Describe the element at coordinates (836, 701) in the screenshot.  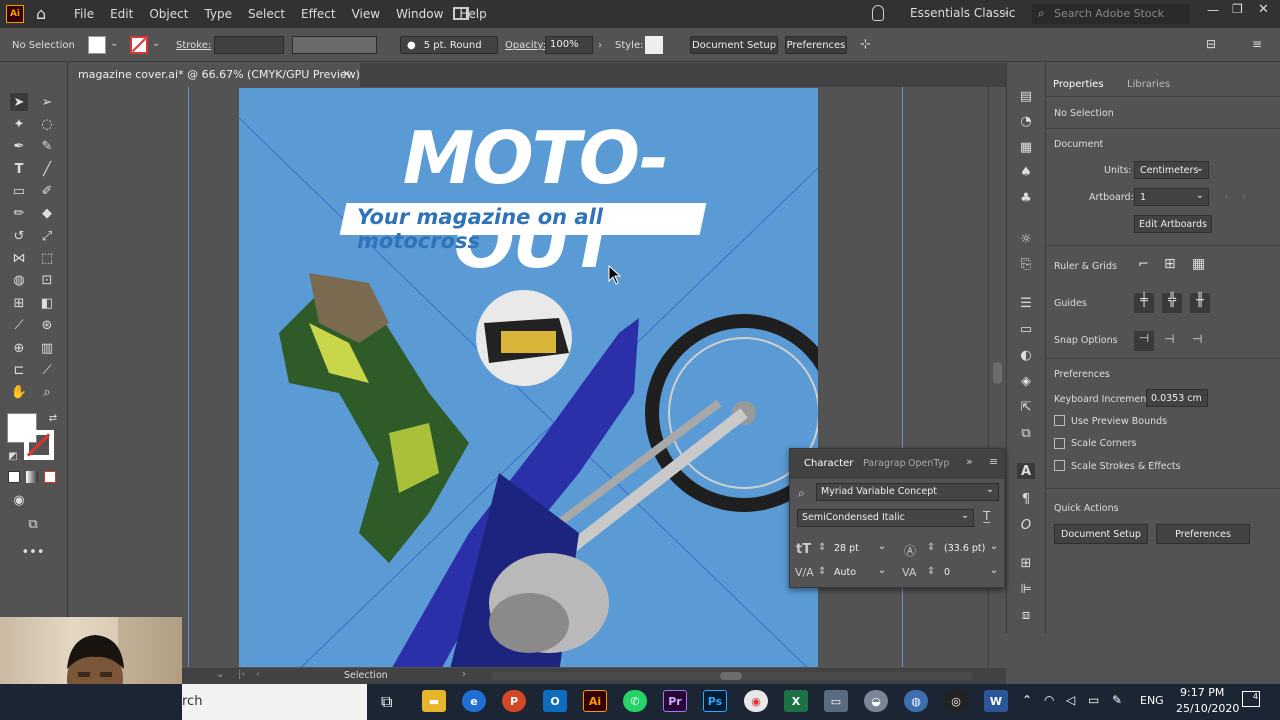
I see `media-app-icon: ▭` at that location.